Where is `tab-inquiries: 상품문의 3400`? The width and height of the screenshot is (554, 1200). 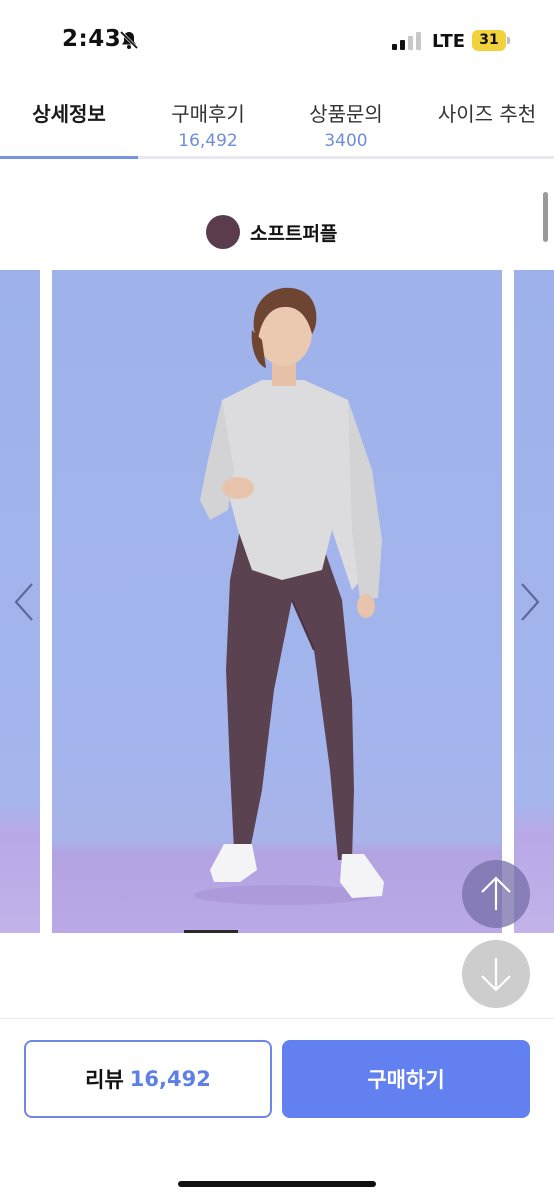 tab-inquiries: 상품문의 3400 is located at coordinates (346, 123).